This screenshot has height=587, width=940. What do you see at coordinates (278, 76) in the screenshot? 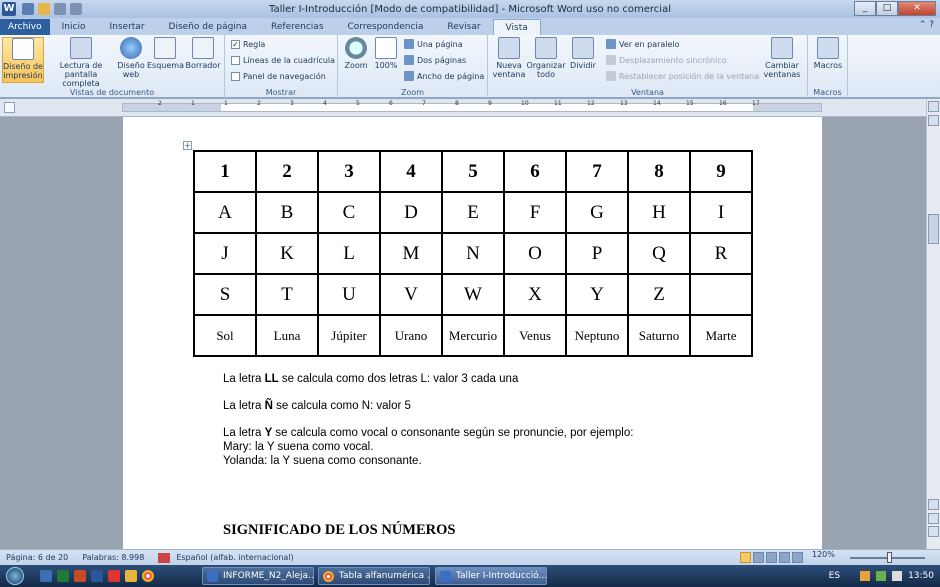
I see `nav-pane-checkbox: Panel de navegación` at bounding box center [278, 76].